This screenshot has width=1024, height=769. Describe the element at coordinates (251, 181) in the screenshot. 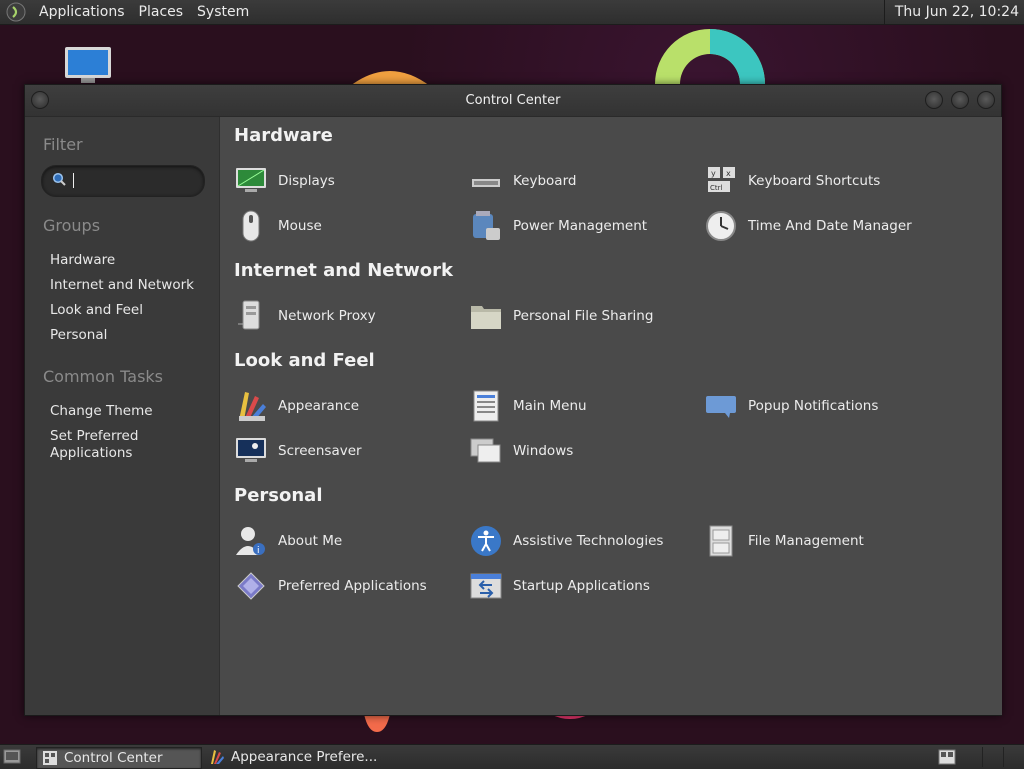

I see `display-icon` at that location.